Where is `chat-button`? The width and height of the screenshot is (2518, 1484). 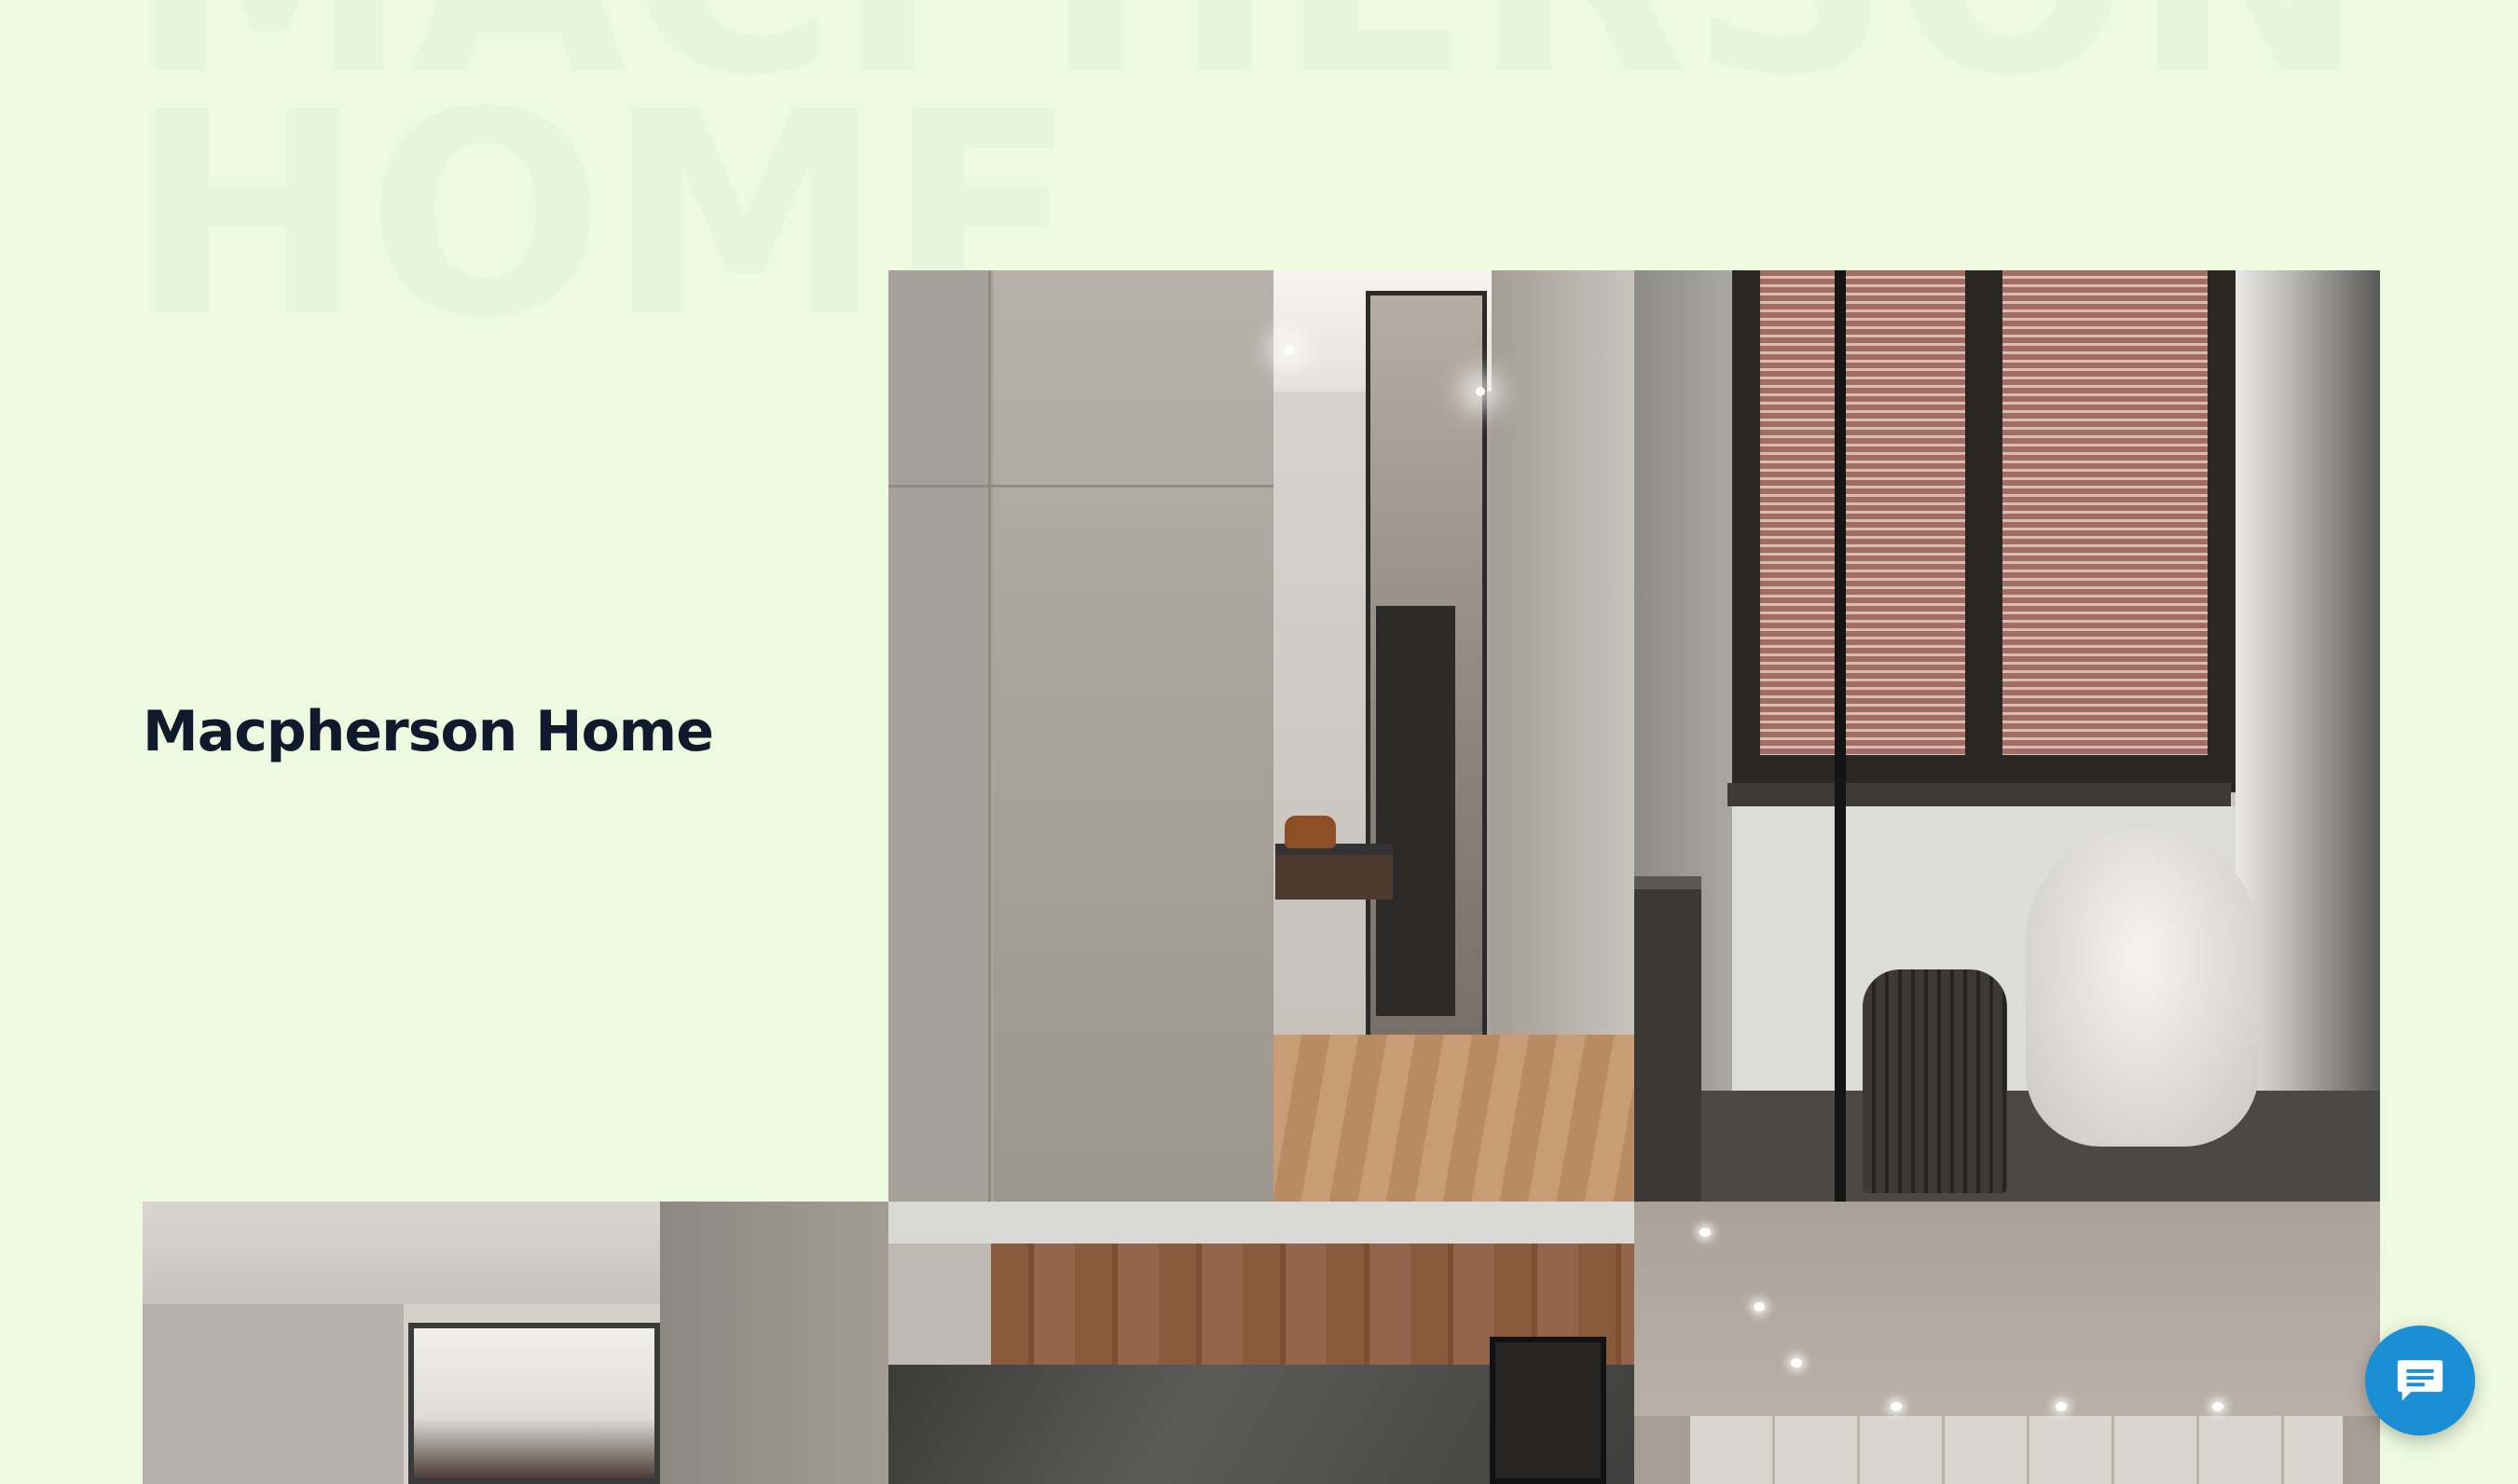
chat-button is located at coordinates (2420, 1381).